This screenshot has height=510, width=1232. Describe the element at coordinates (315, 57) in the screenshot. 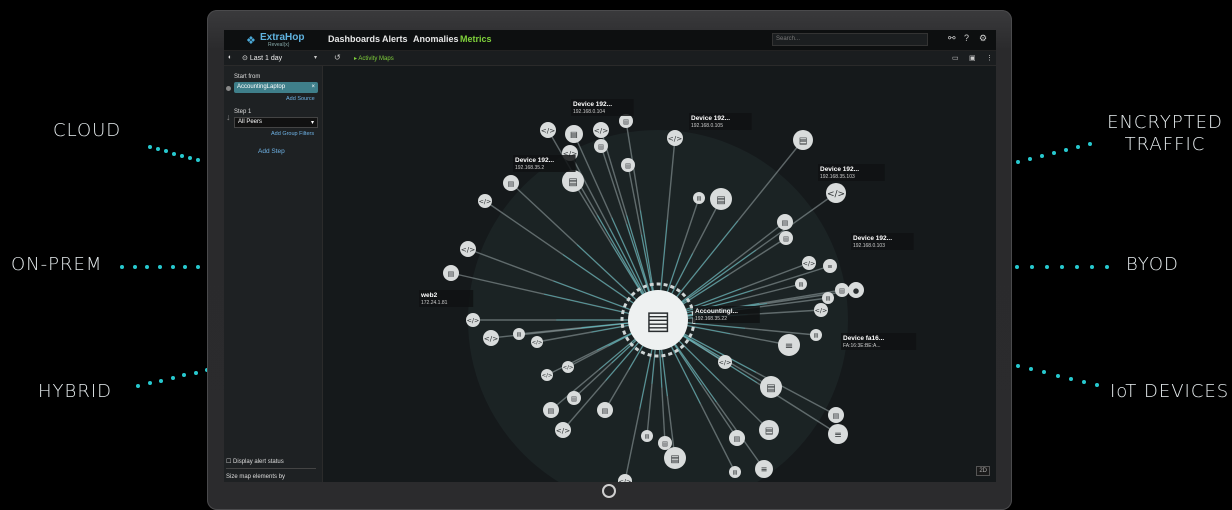

I see `chevron-down-icon: ▾` at that location.